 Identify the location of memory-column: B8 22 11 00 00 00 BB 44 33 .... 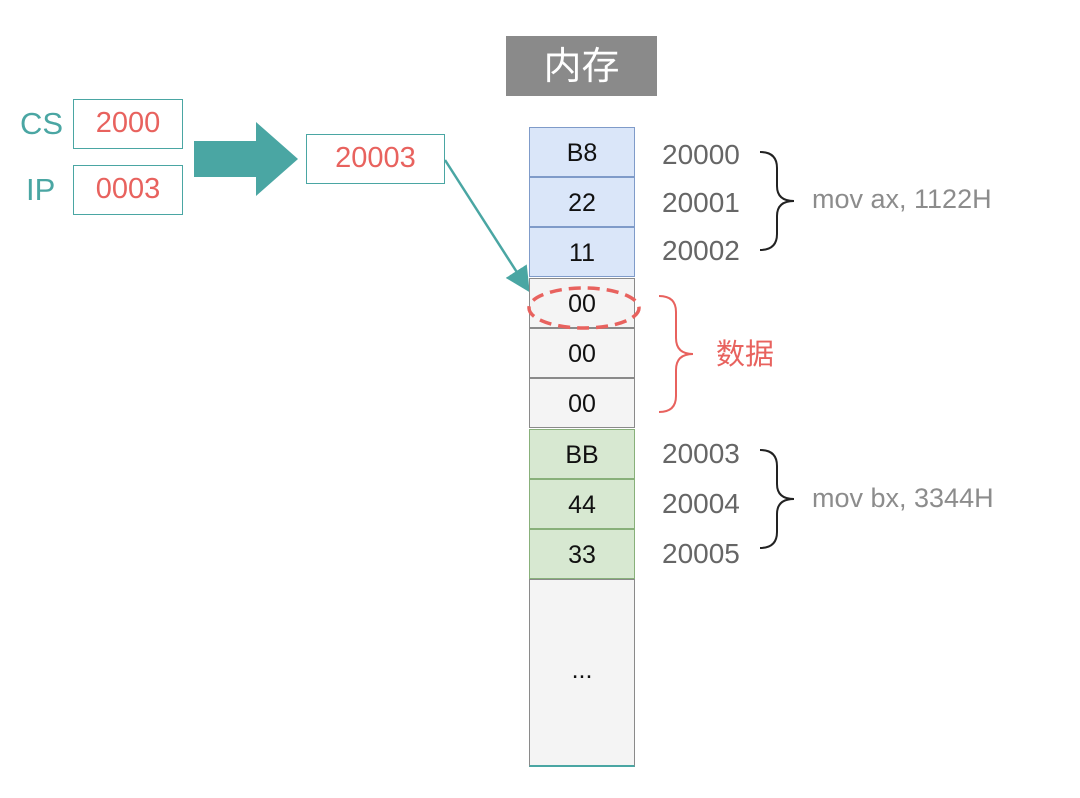
(582, 447).